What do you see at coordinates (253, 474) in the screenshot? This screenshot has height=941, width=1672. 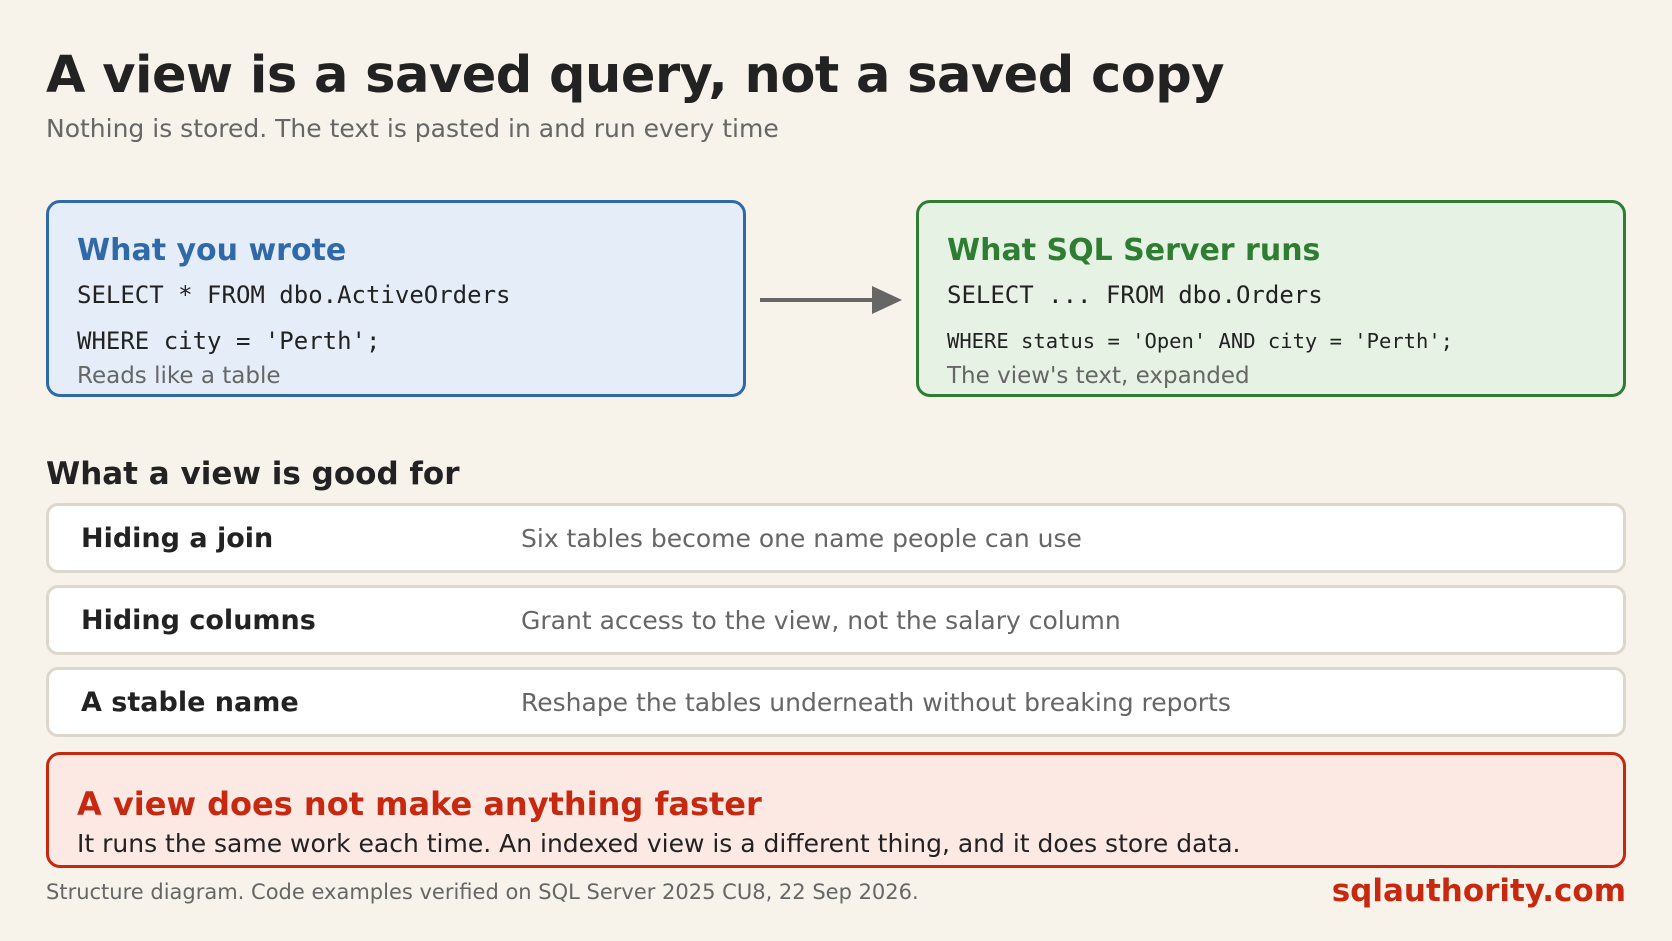 I see `section-heading: What a view is good for` at bounding box center [253, 474].